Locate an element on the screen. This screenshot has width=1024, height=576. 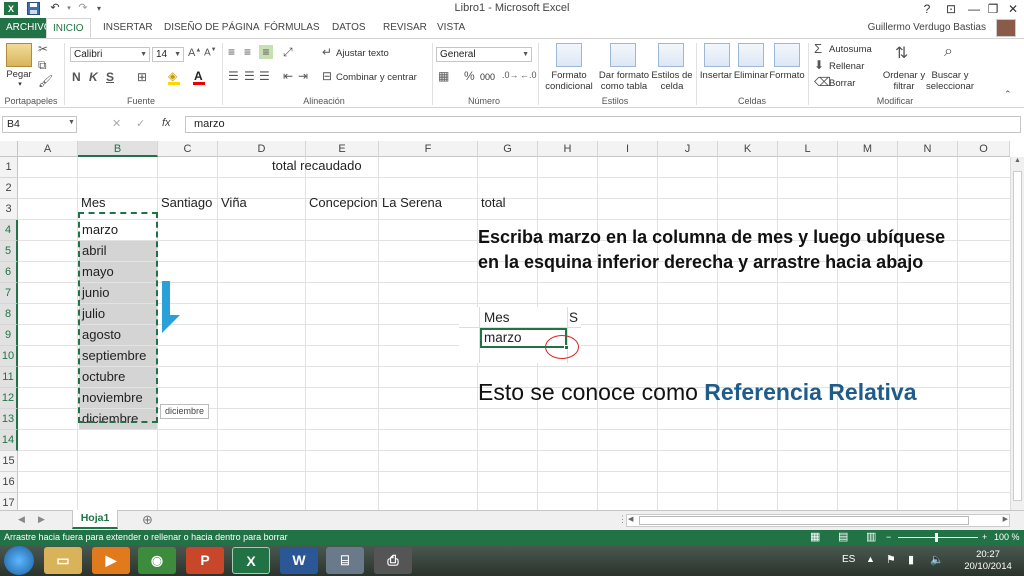
tab-datos: DATOS is located at coordinates (349, 28).